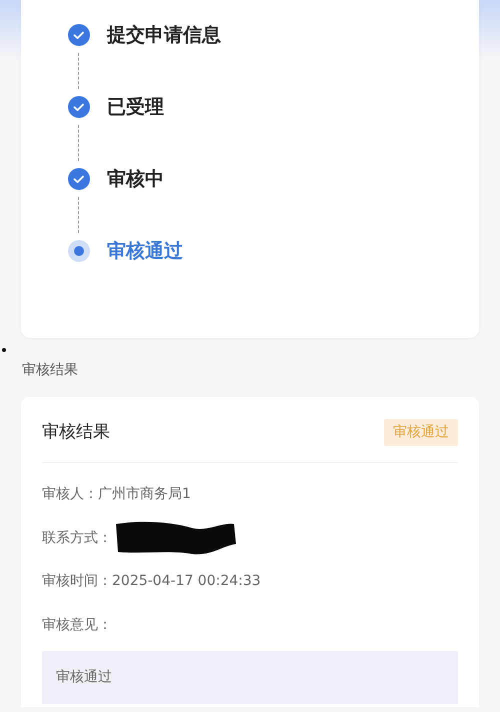 This screenshot has height=712, width=500. What do you see at coordinates (164, 35) in the screenshot?
I see `step-label: 提交申请信息` at bounding box center [164, 35].